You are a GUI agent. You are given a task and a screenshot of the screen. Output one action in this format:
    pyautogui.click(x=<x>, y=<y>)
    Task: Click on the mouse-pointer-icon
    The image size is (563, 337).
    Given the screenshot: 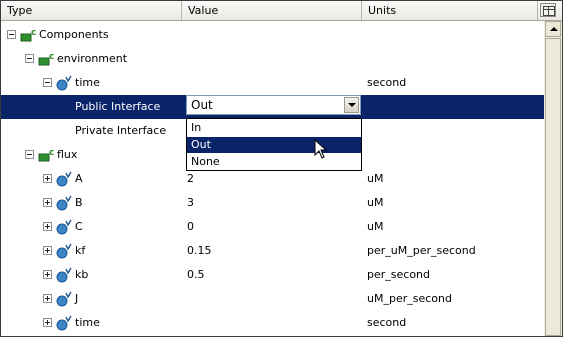 What is the action you would take?
    pyautogui.click(x=321, y=149)
    